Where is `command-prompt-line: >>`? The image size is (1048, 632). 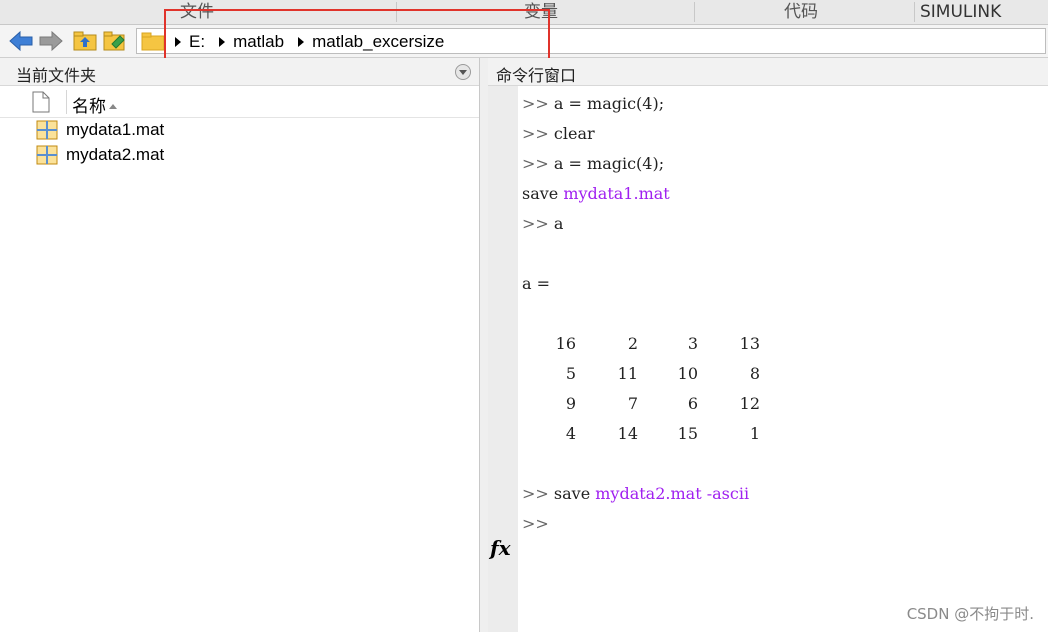
command-prompt-line: >> is located at coordinates (535, 524).